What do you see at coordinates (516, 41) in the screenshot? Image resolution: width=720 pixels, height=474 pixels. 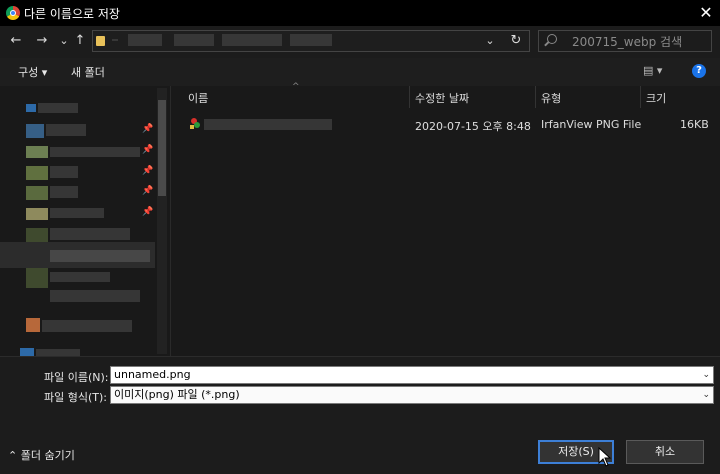 I see `refresh-button: ↻` at bounding box center [516, 41].